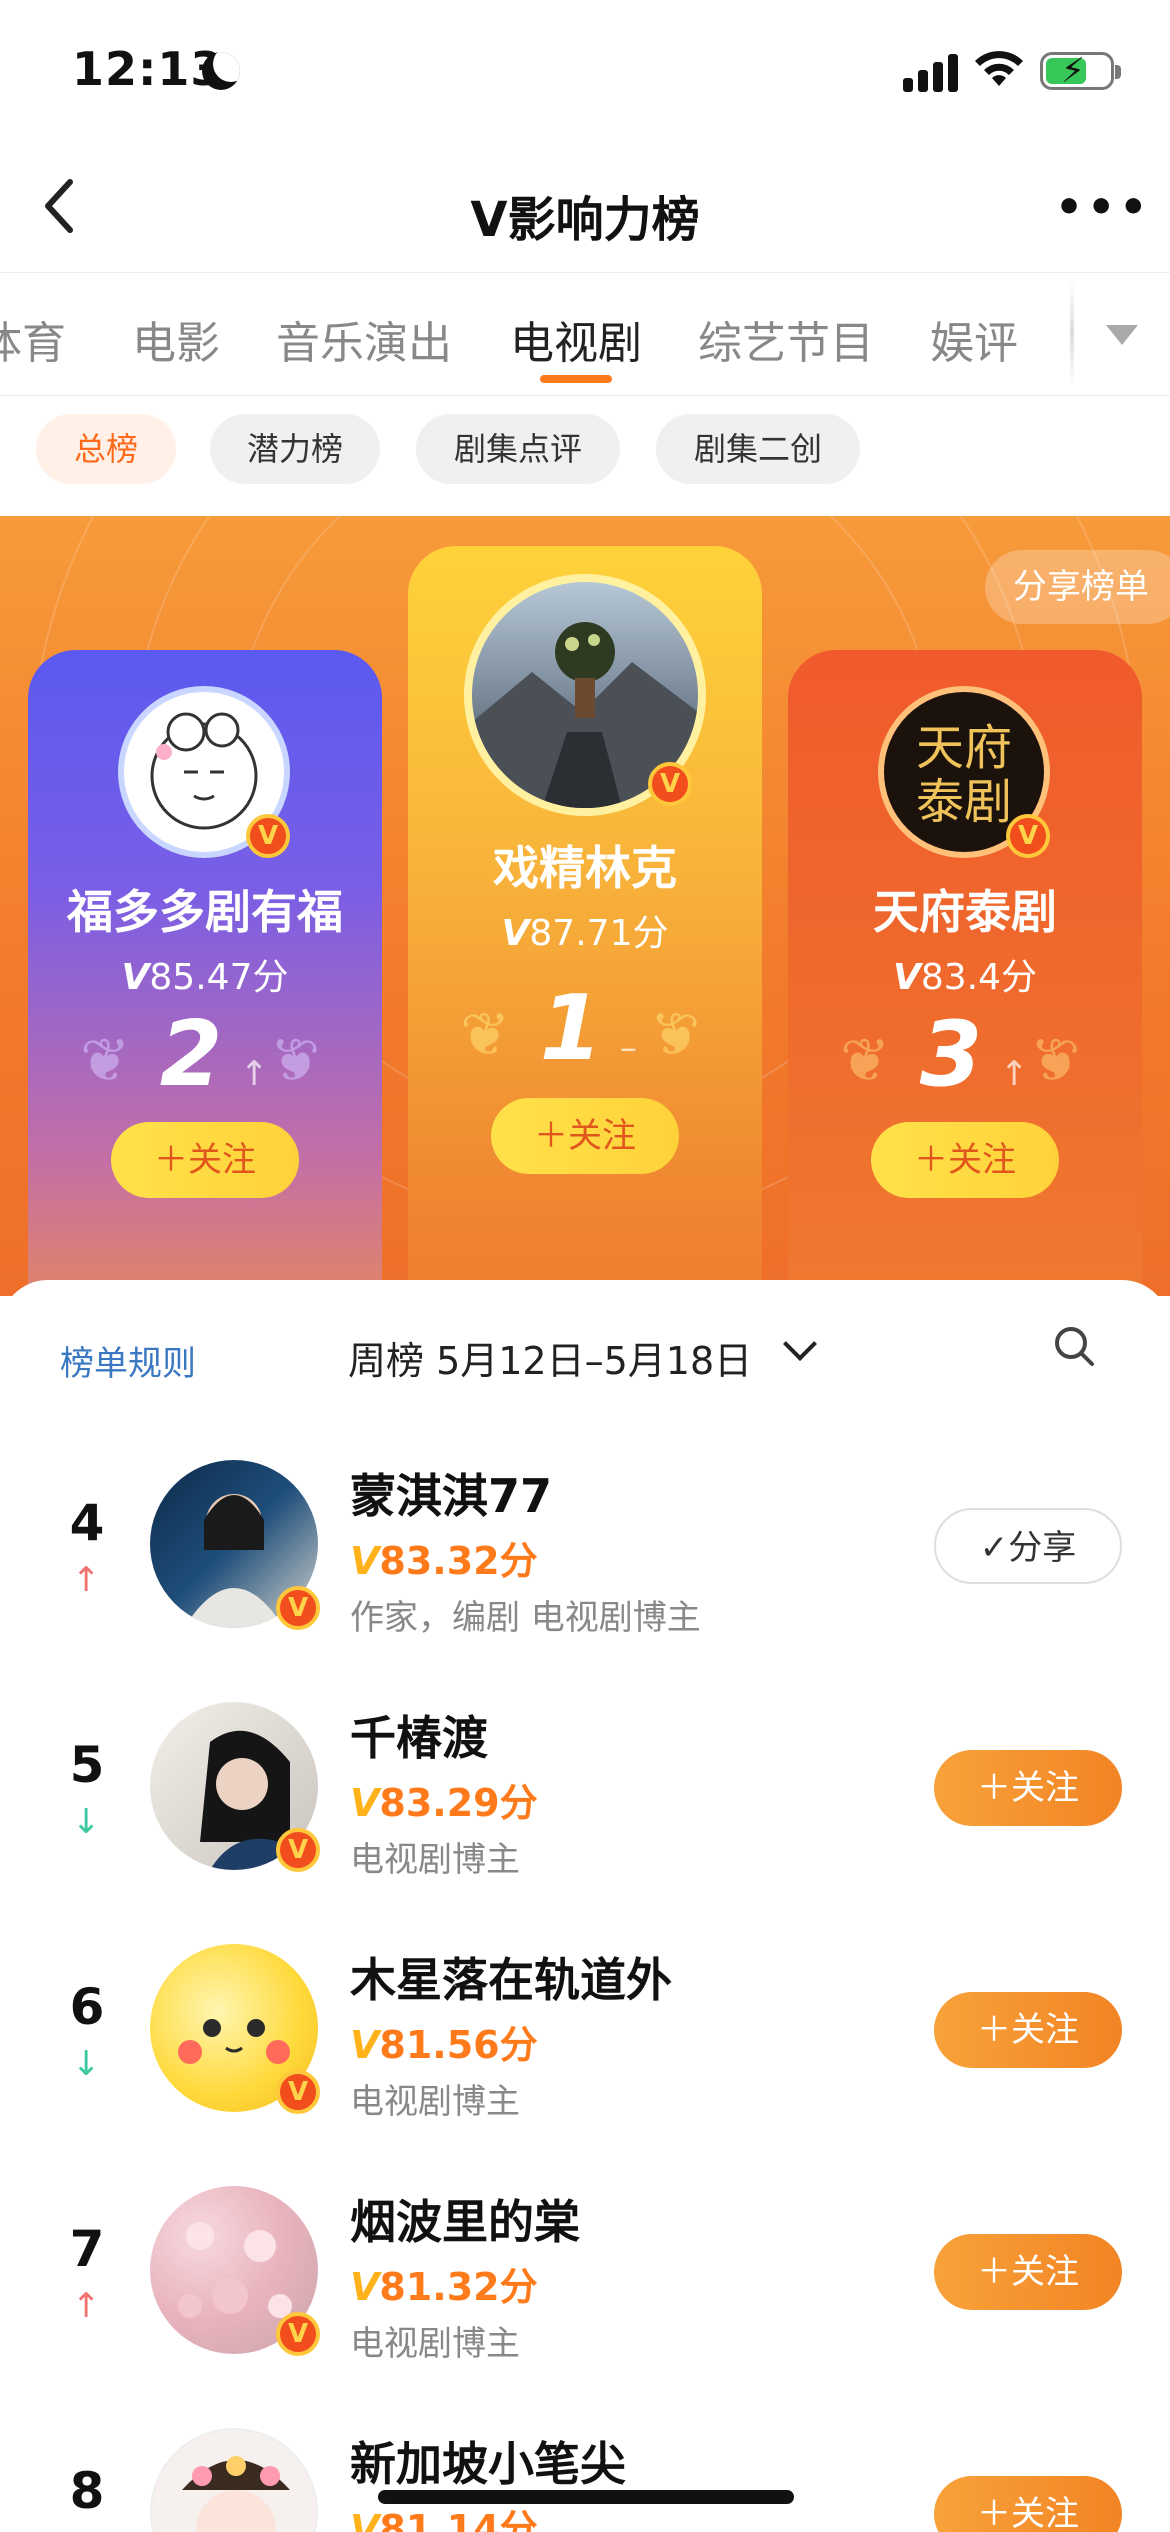 Image resolution: width=1170 pixels, height=2532 pixels. I want to click on podium-name: 戏精林克, so click(585, 868).